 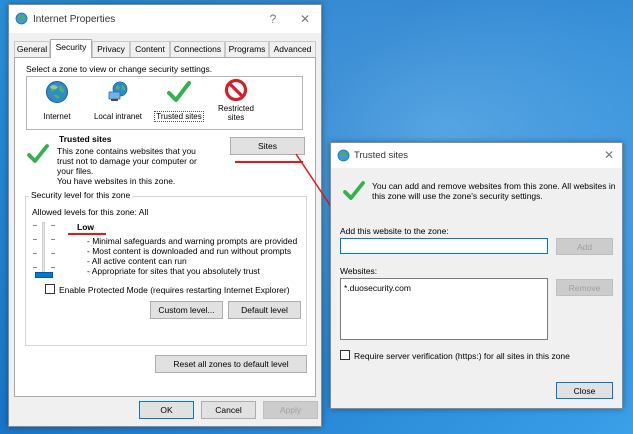 What do you see at coordinates (116, 181) in the screenshot?
I see `zone-info-line-4: You have websites in this zone.` at bounding box center [116, 181].